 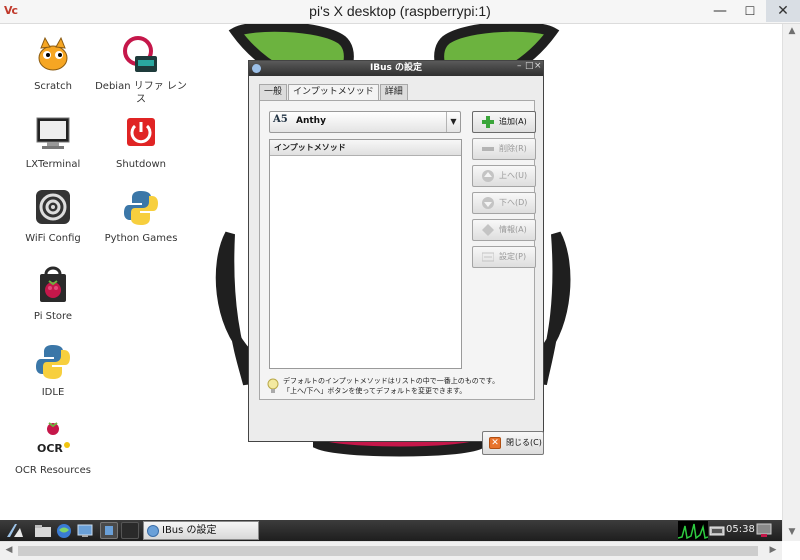 What do you see at coordinates (189, 530) in the screenshot?
I see `taskbar-item-label: IBus の設定` at bounding box center [189, 530].